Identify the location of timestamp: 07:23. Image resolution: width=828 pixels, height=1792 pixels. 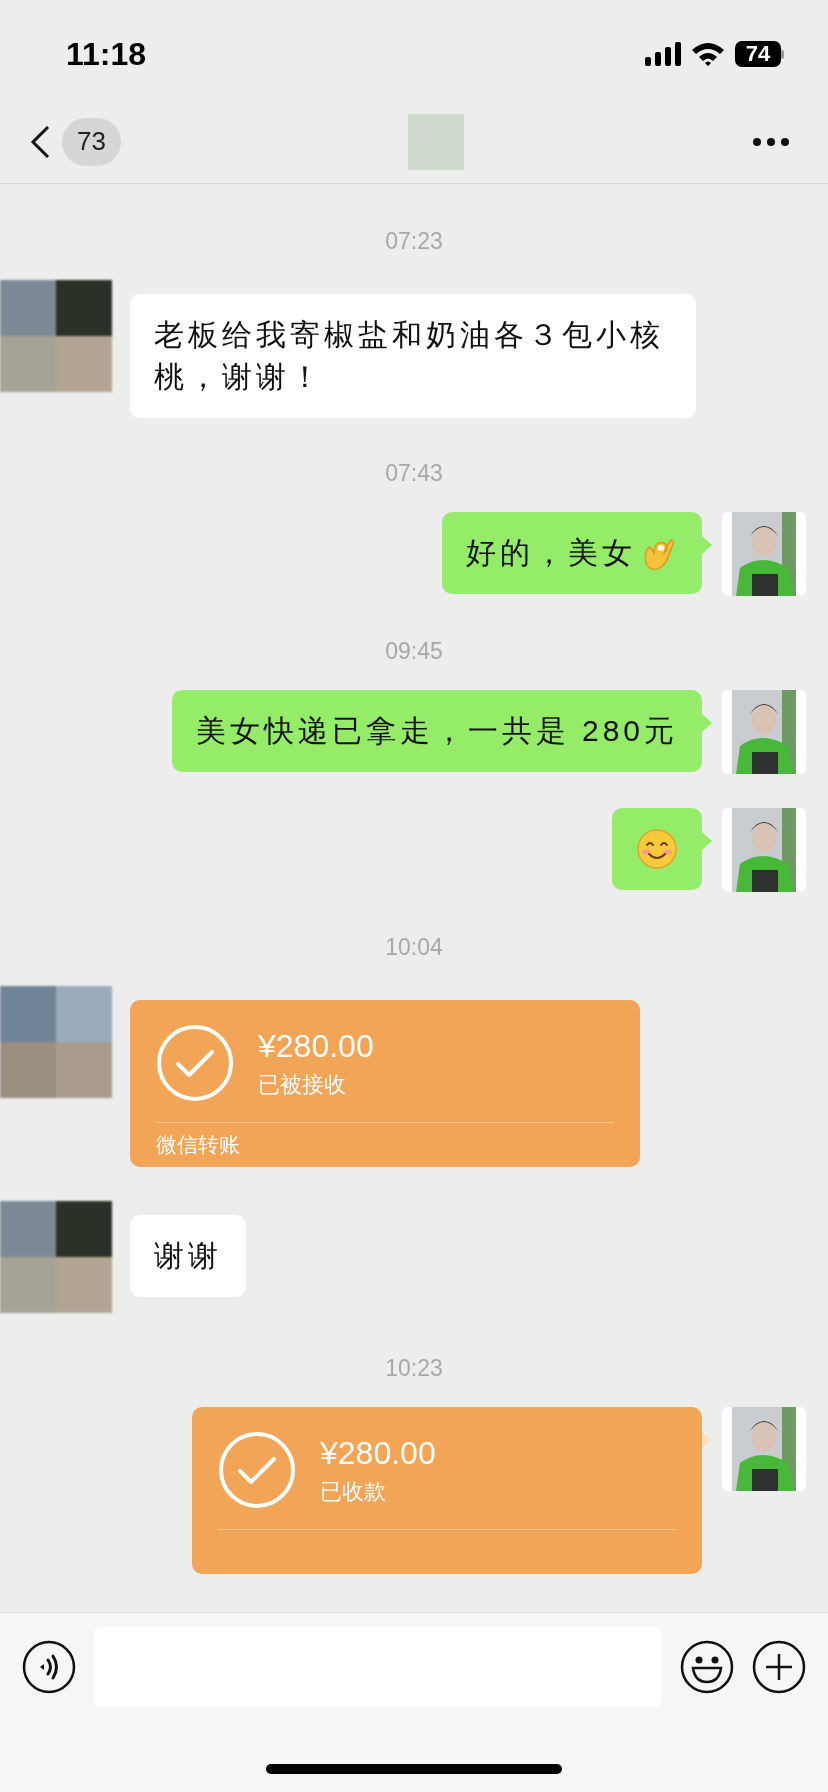
(414, 241).